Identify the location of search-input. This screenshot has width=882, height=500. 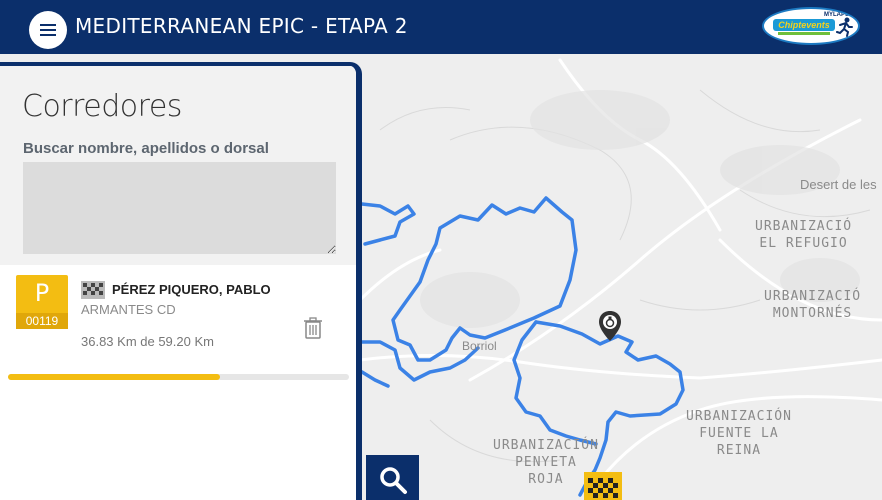
(179, 208).